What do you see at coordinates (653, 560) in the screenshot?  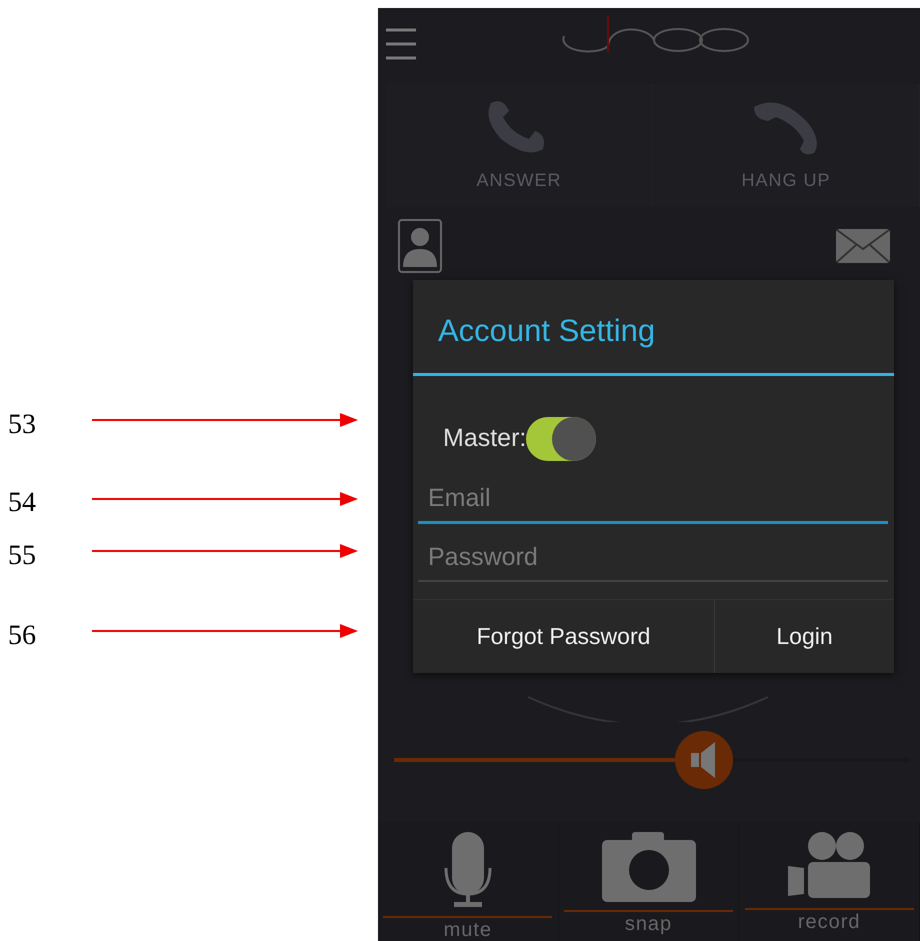 I see `password-field: Password` at bounding box center [653, 560].